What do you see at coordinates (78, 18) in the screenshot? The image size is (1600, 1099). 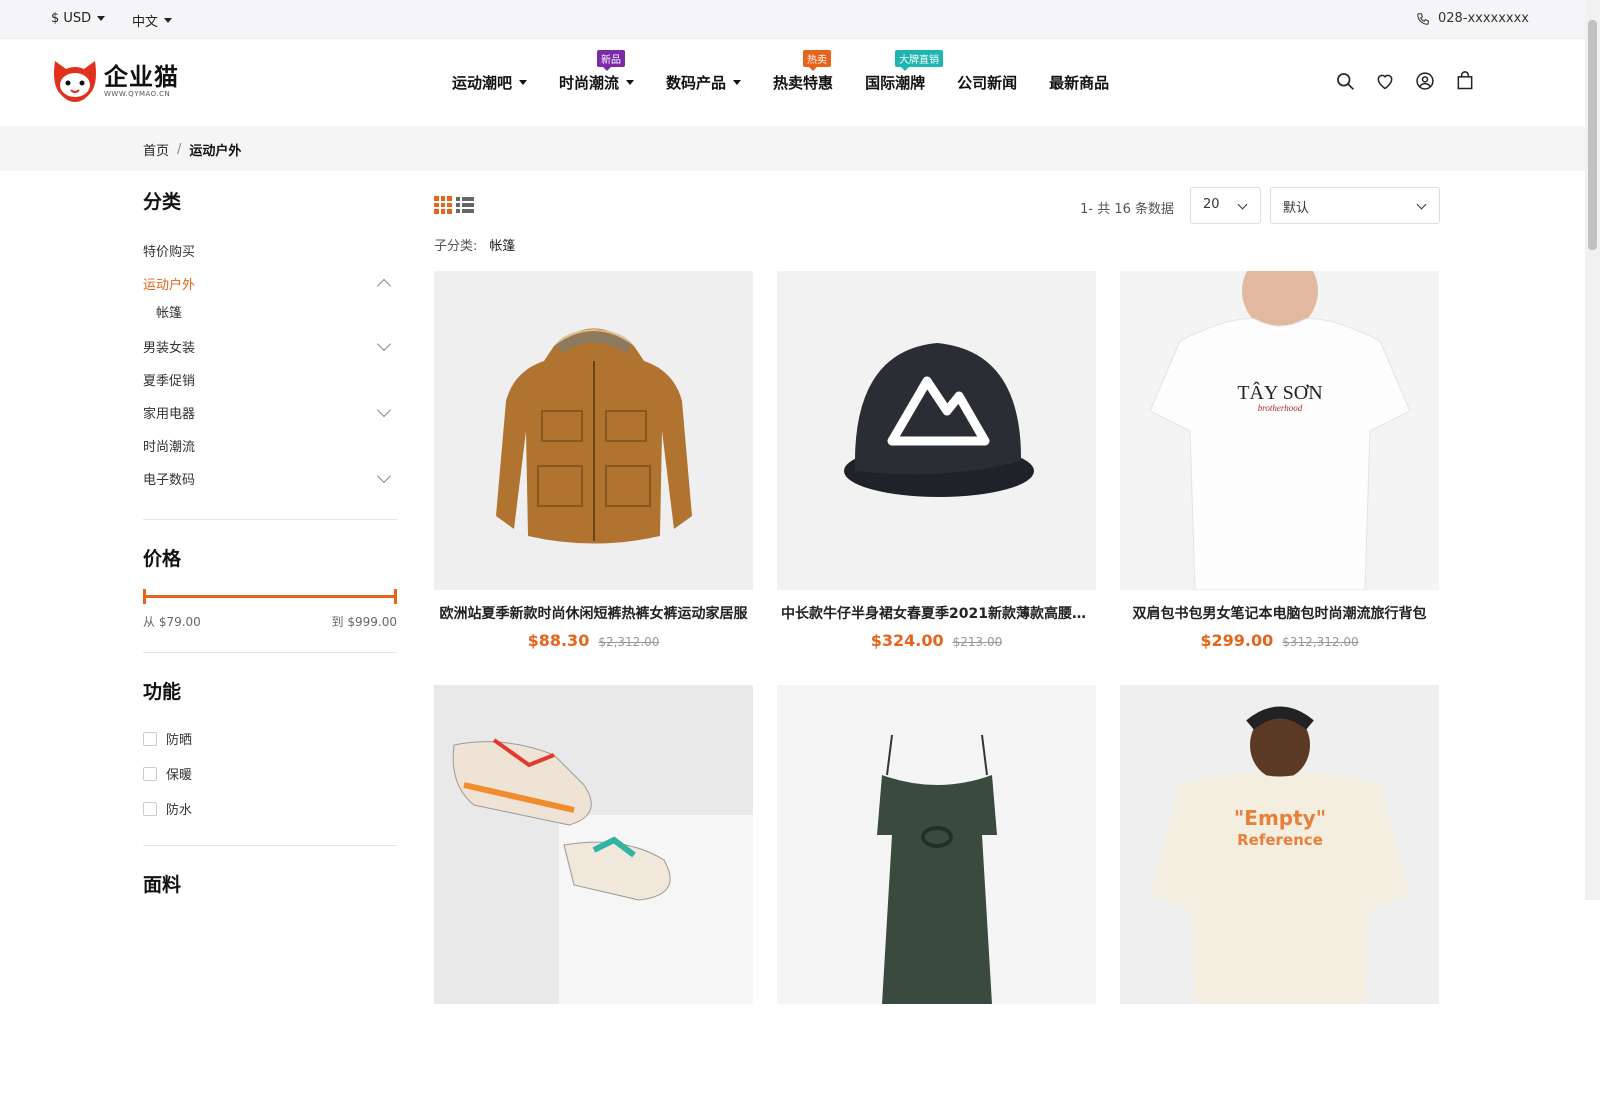 I see `currency-dropdown: $ USD` at bounding box center [78, 18].